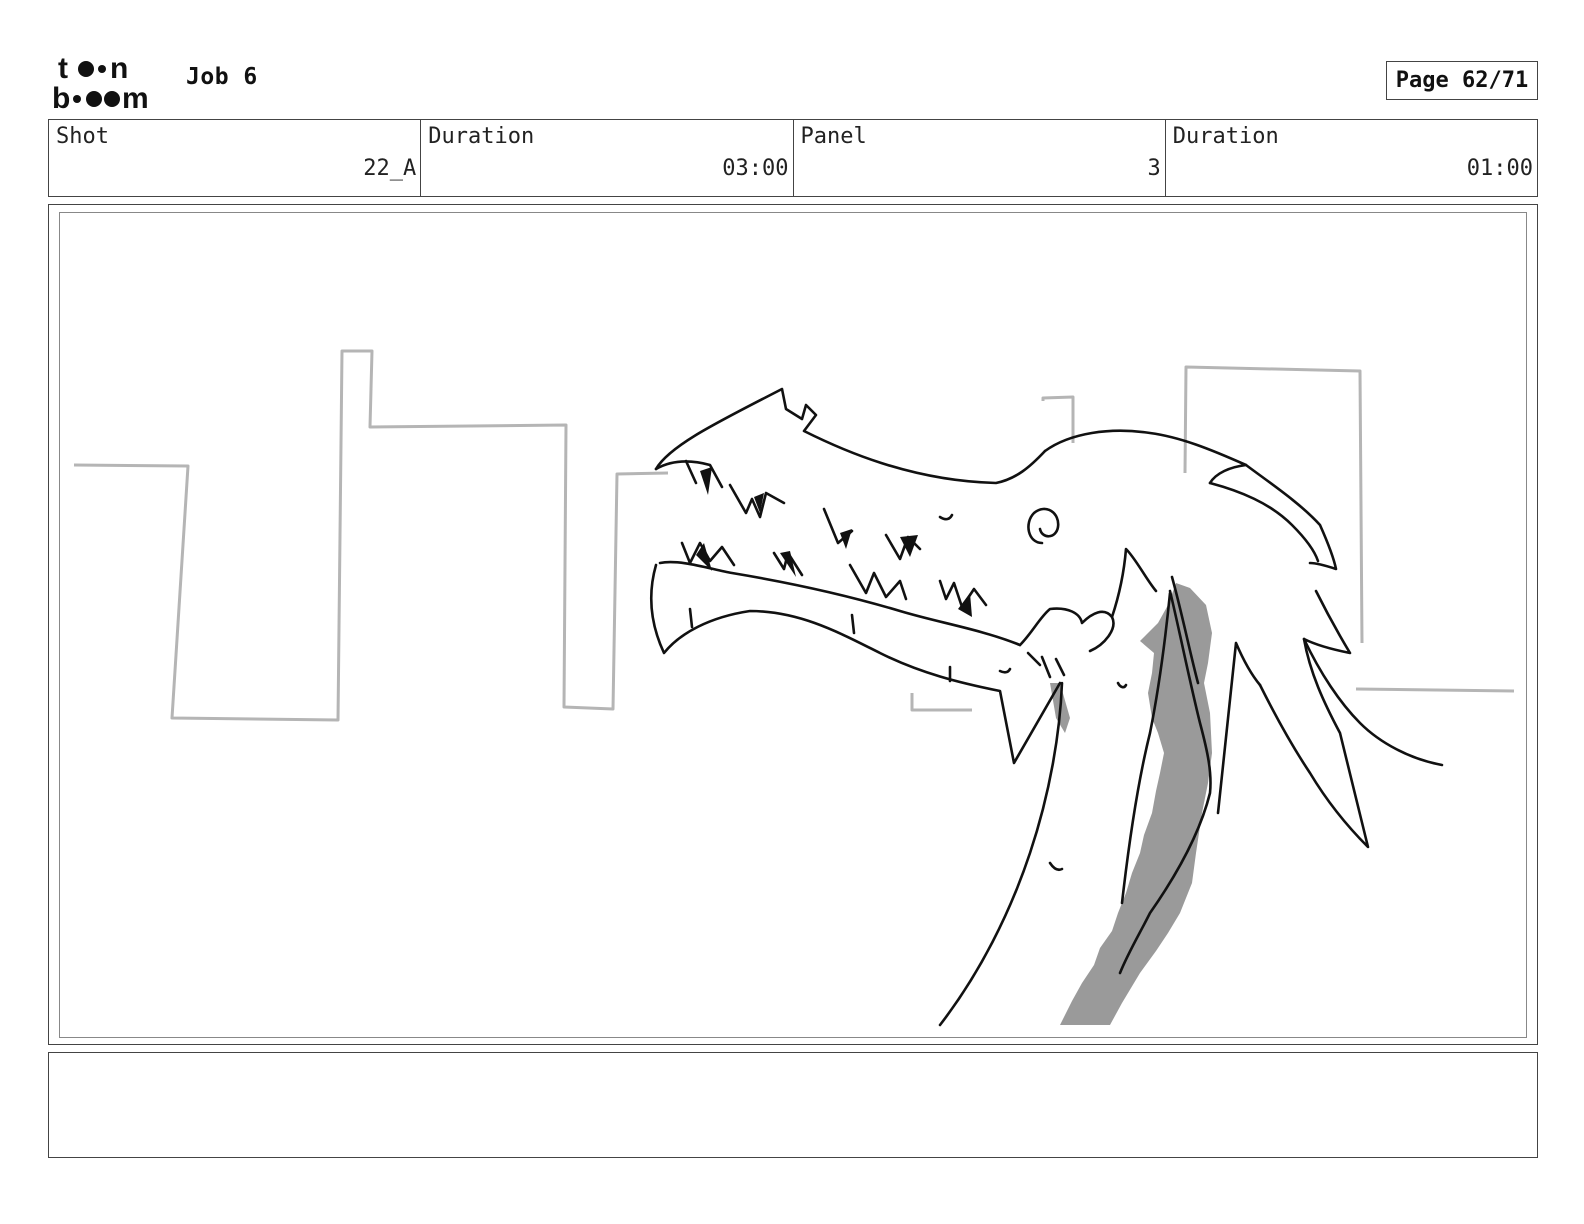 This screenshot has width=1584, height=1224. Describe the element at coordinates (755, 168) in the screenshot. I see `shot-duration-value: 03:00` at that location.